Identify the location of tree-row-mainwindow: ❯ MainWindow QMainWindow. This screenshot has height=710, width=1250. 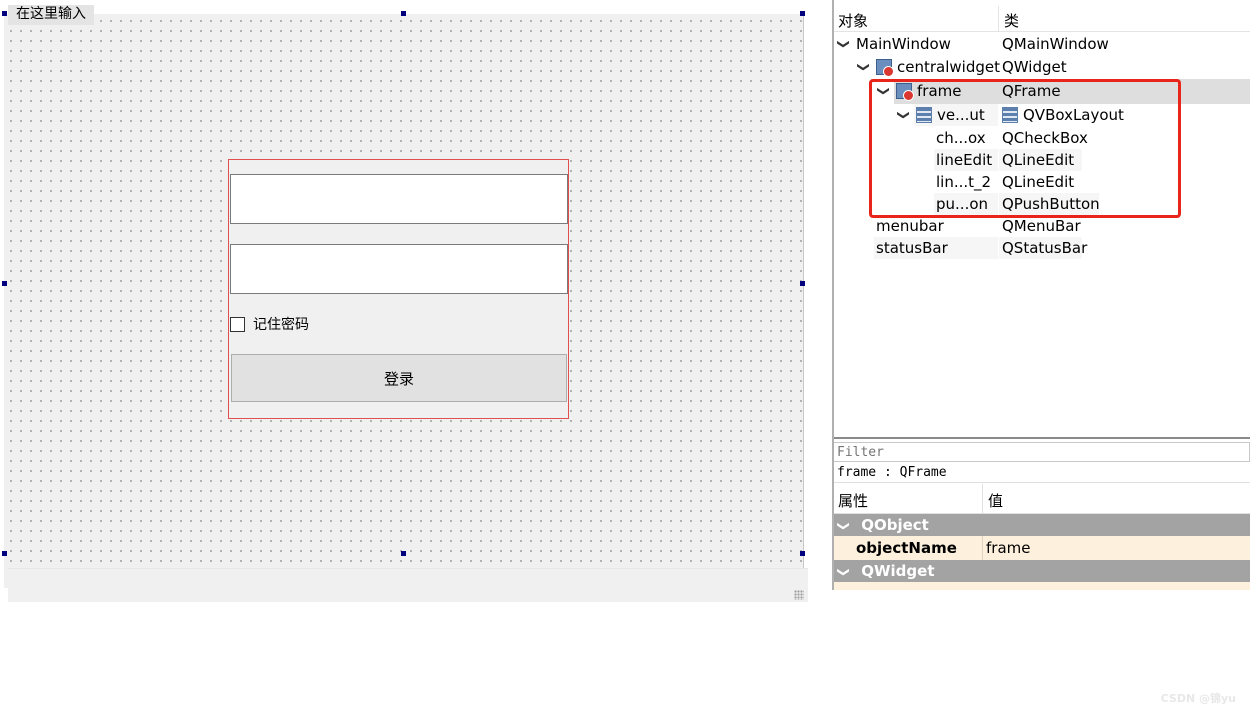
(1042, 44).